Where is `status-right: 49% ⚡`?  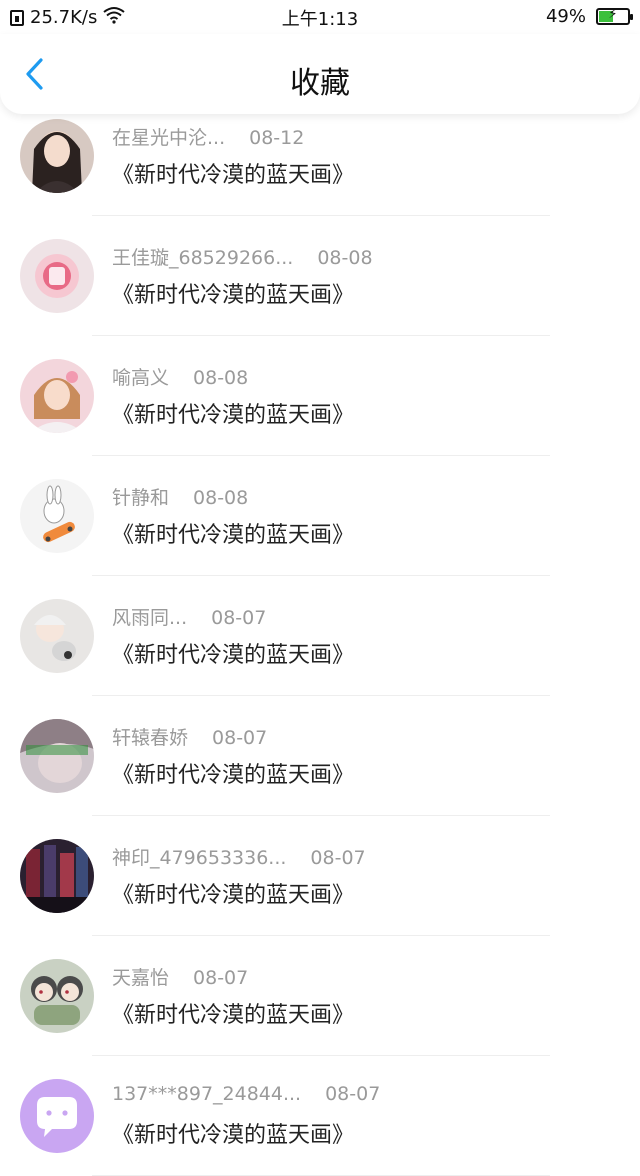 status-right: 49% ⚡ is located at coordinates (589, 16).